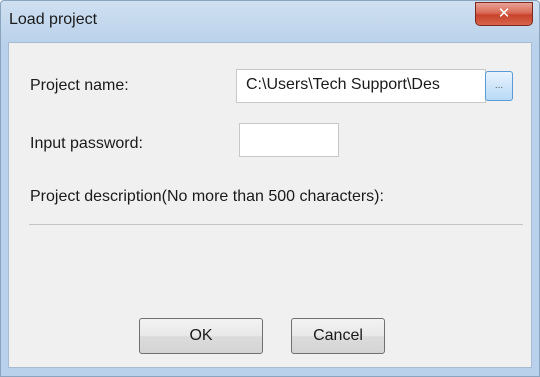 The width and height of the screenshot is (540, 377). Describe the element at coordinates (201, 336) in the screenshot. I see `ok-button: OK` at that location.